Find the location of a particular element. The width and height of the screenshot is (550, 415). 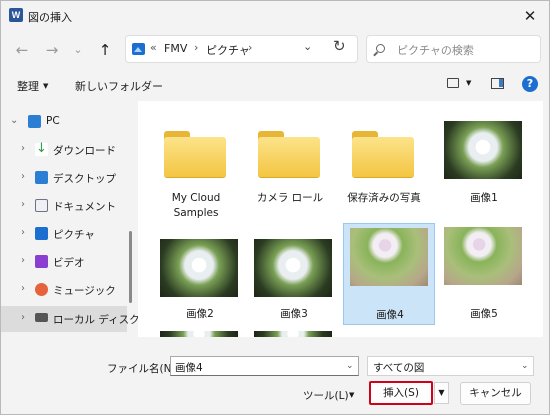

sidebar-item-downloads: › ↓ ダウンロード is located at coordinates (64, 150).